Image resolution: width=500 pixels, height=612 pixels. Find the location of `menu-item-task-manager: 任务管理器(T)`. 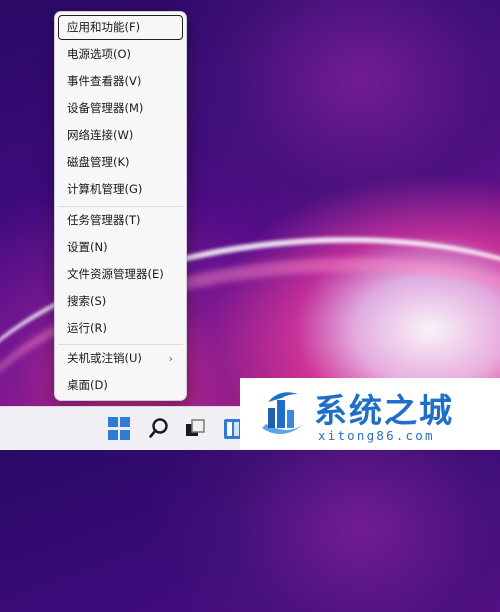

menu-item-task-manager: 任务管理器(T) is located at coordinates (120, 220).